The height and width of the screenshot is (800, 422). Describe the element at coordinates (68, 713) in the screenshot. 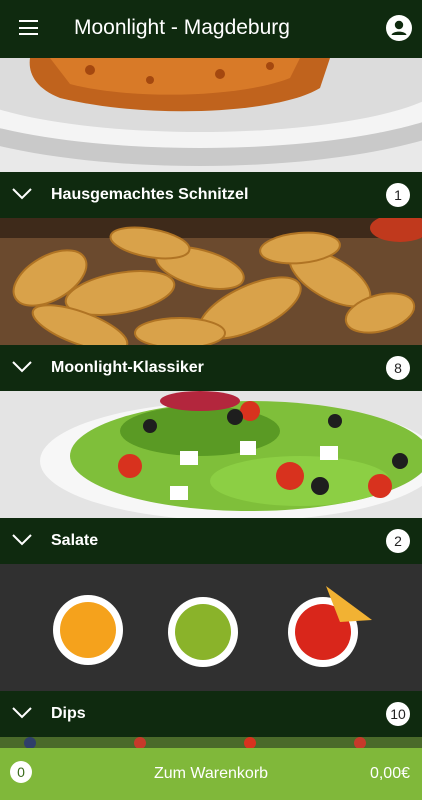

I see `category-label: Dips` at that location.